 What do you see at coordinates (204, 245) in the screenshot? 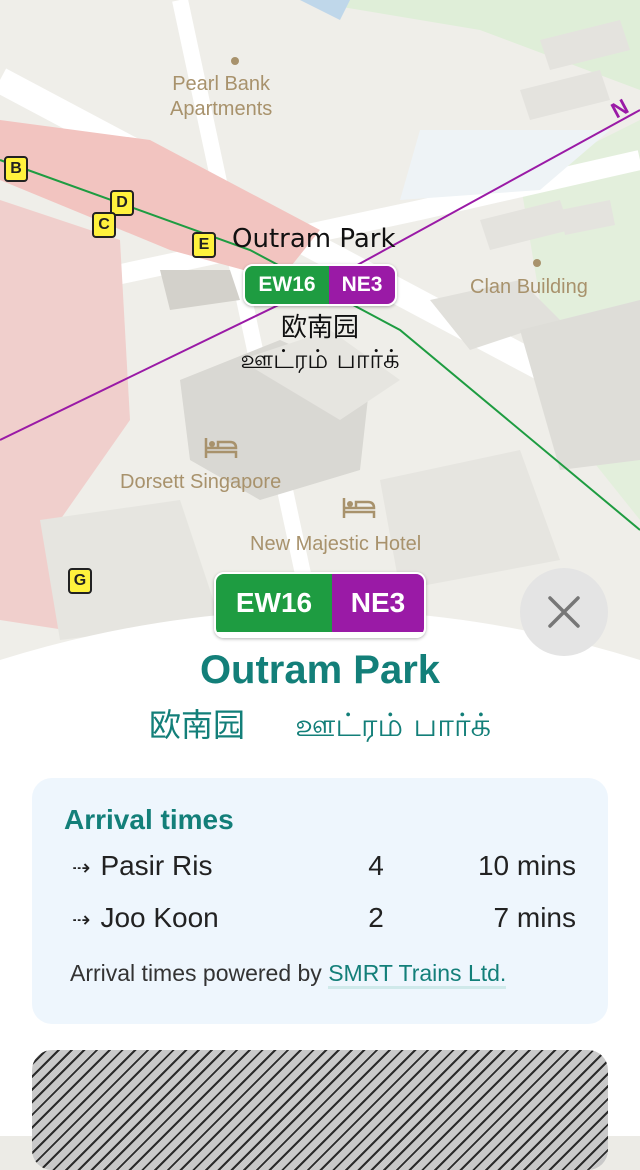
I see `exit-e-marker: E` at bounding box center [204, 245].